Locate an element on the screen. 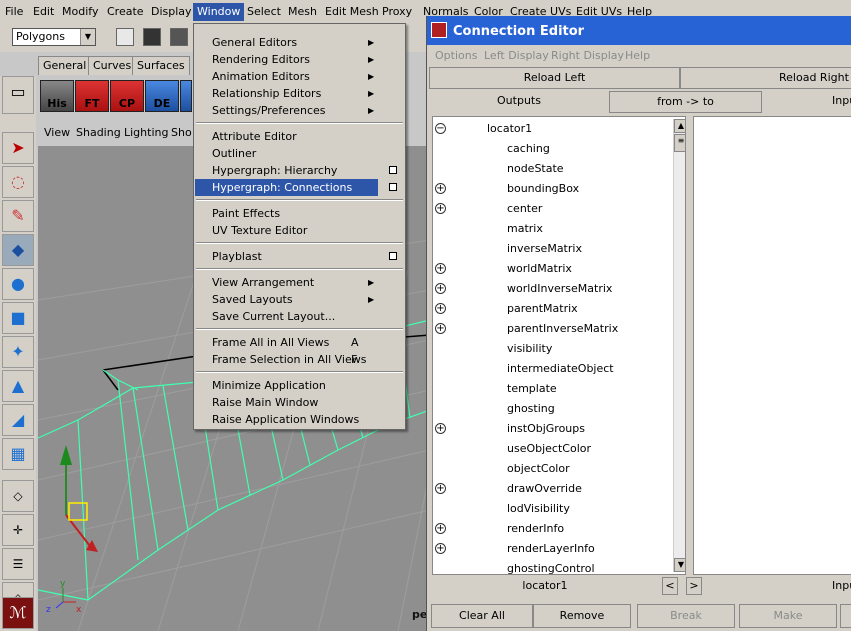  clear-all-button: Clear All is located at coordinates (482, 616).